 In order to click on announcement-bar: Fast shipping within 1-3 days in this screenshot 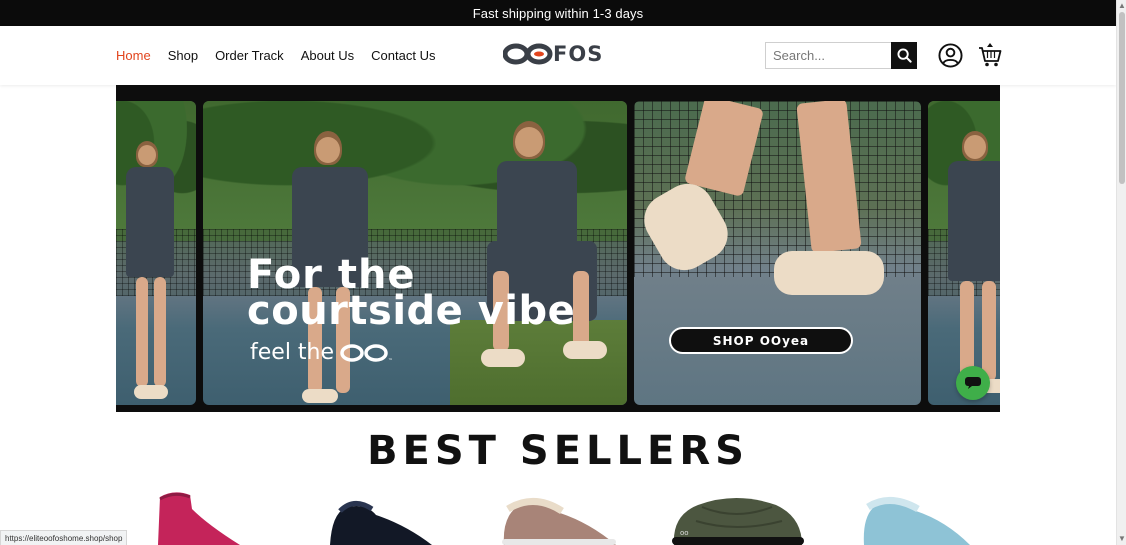, I will do `click(558, 13)`.